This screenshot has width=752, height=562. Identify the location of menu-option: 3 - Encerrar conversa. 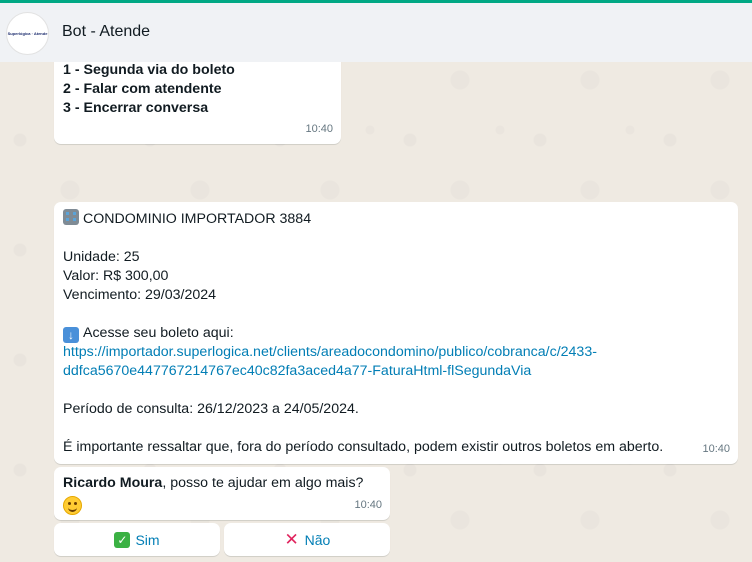
(136, 108).